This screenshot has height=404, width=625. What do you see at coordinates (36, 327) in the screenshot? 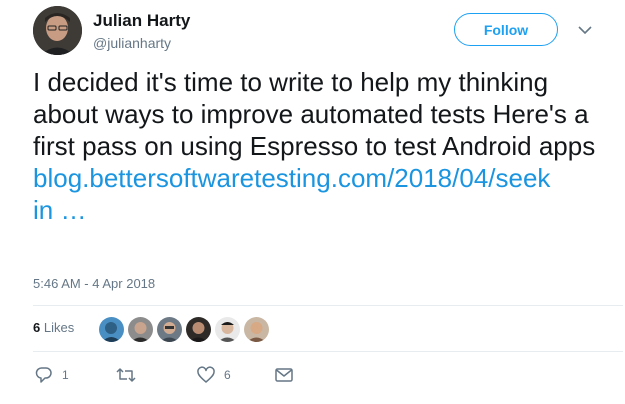
I see `likes-number: 6` at bounding box center [36, 327].